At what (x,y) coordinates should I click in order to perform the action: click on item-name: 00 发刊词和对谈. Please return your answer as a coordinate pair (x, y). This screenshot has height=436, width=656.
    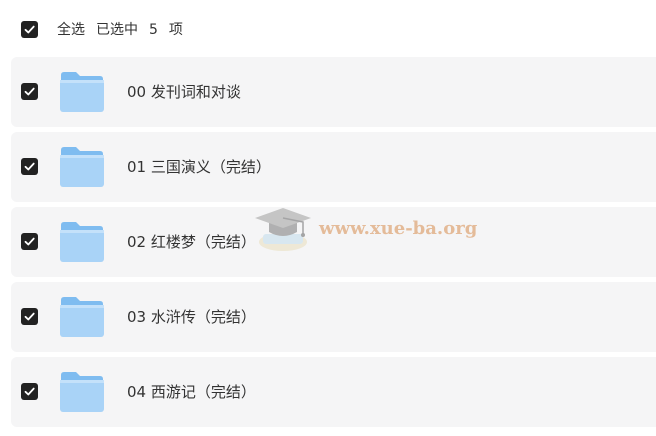
    Looking at the image, I should click on (184, 92).